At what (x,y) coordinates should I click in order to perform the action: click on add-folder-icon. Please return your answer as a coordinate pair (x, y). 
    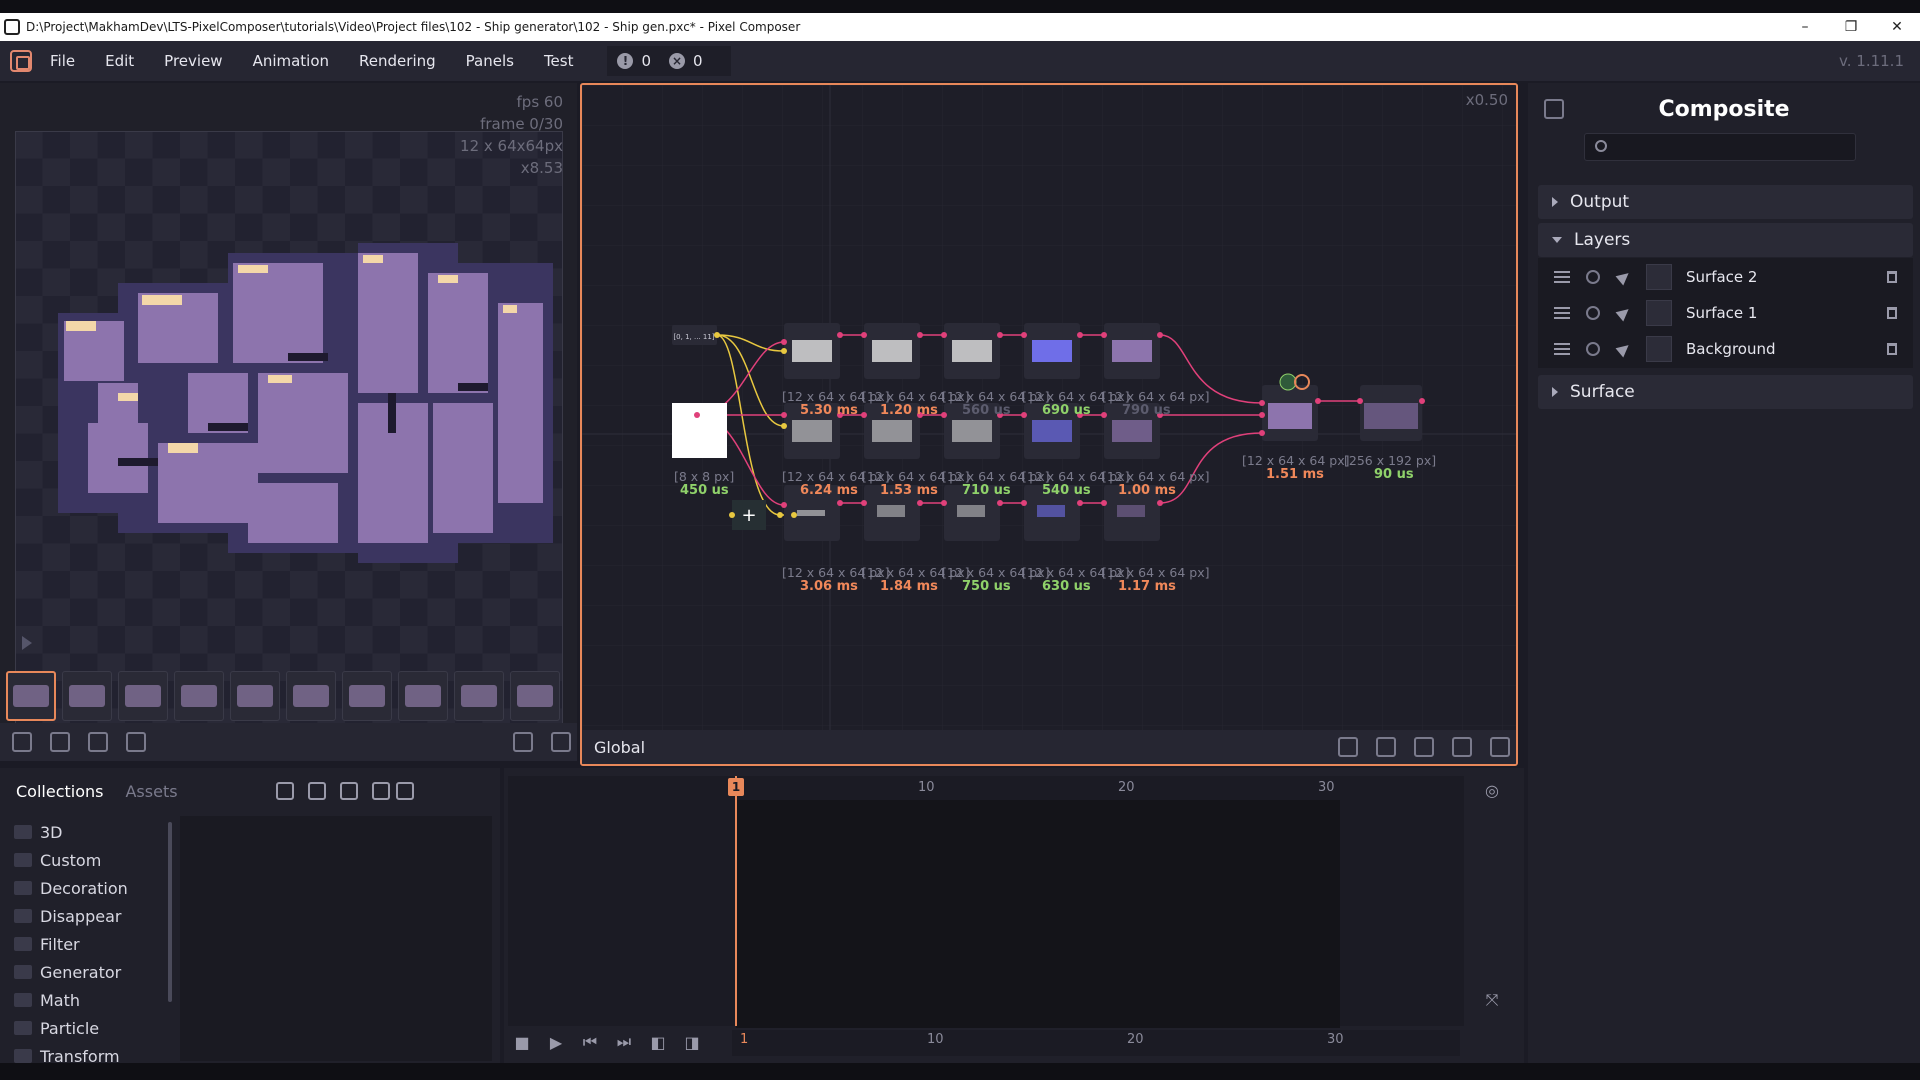
    Looking at the image, I should click on (349, 791).